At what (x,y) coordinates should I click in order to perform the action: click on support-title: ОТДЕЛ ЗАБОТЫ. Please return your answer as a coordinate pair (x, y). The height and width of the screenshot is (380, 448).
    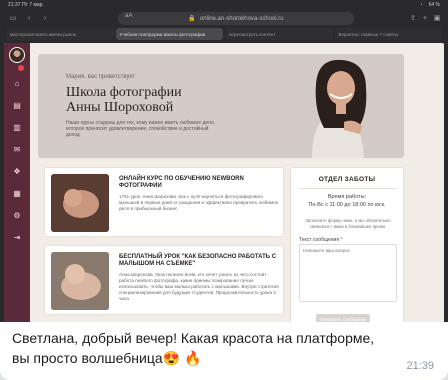
    Looking at the image, I should click on (347, 179).